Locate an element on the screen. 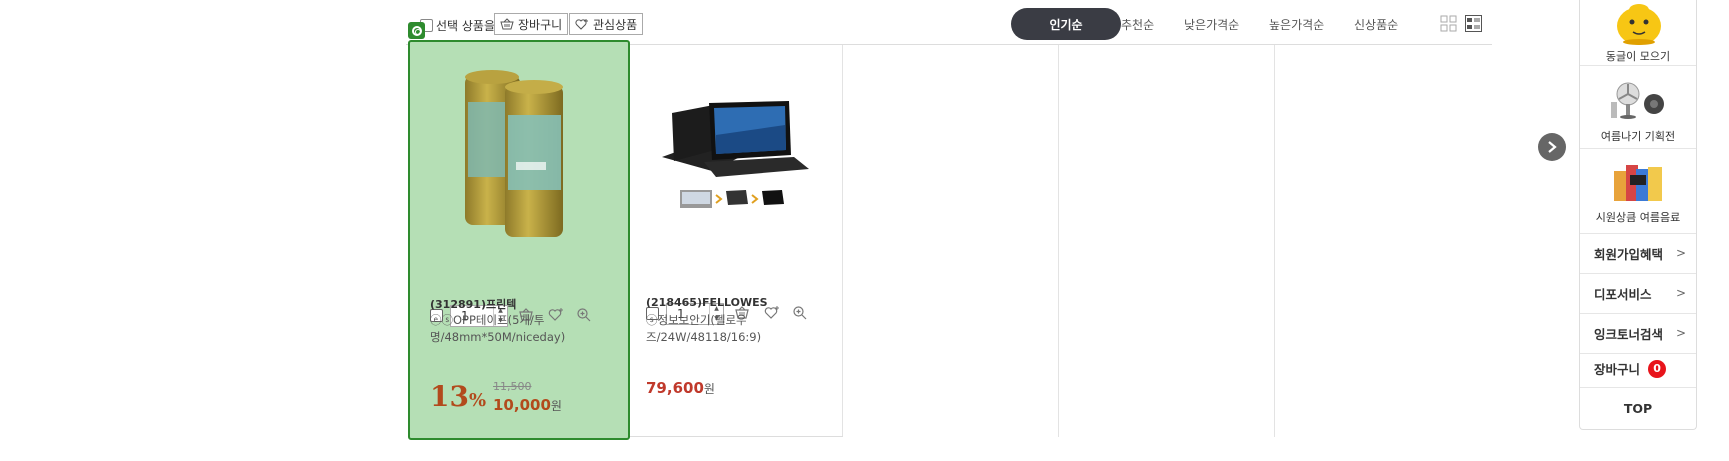  quick-link-label: 잉크토너검색 is located at coordinates (1629, 334).